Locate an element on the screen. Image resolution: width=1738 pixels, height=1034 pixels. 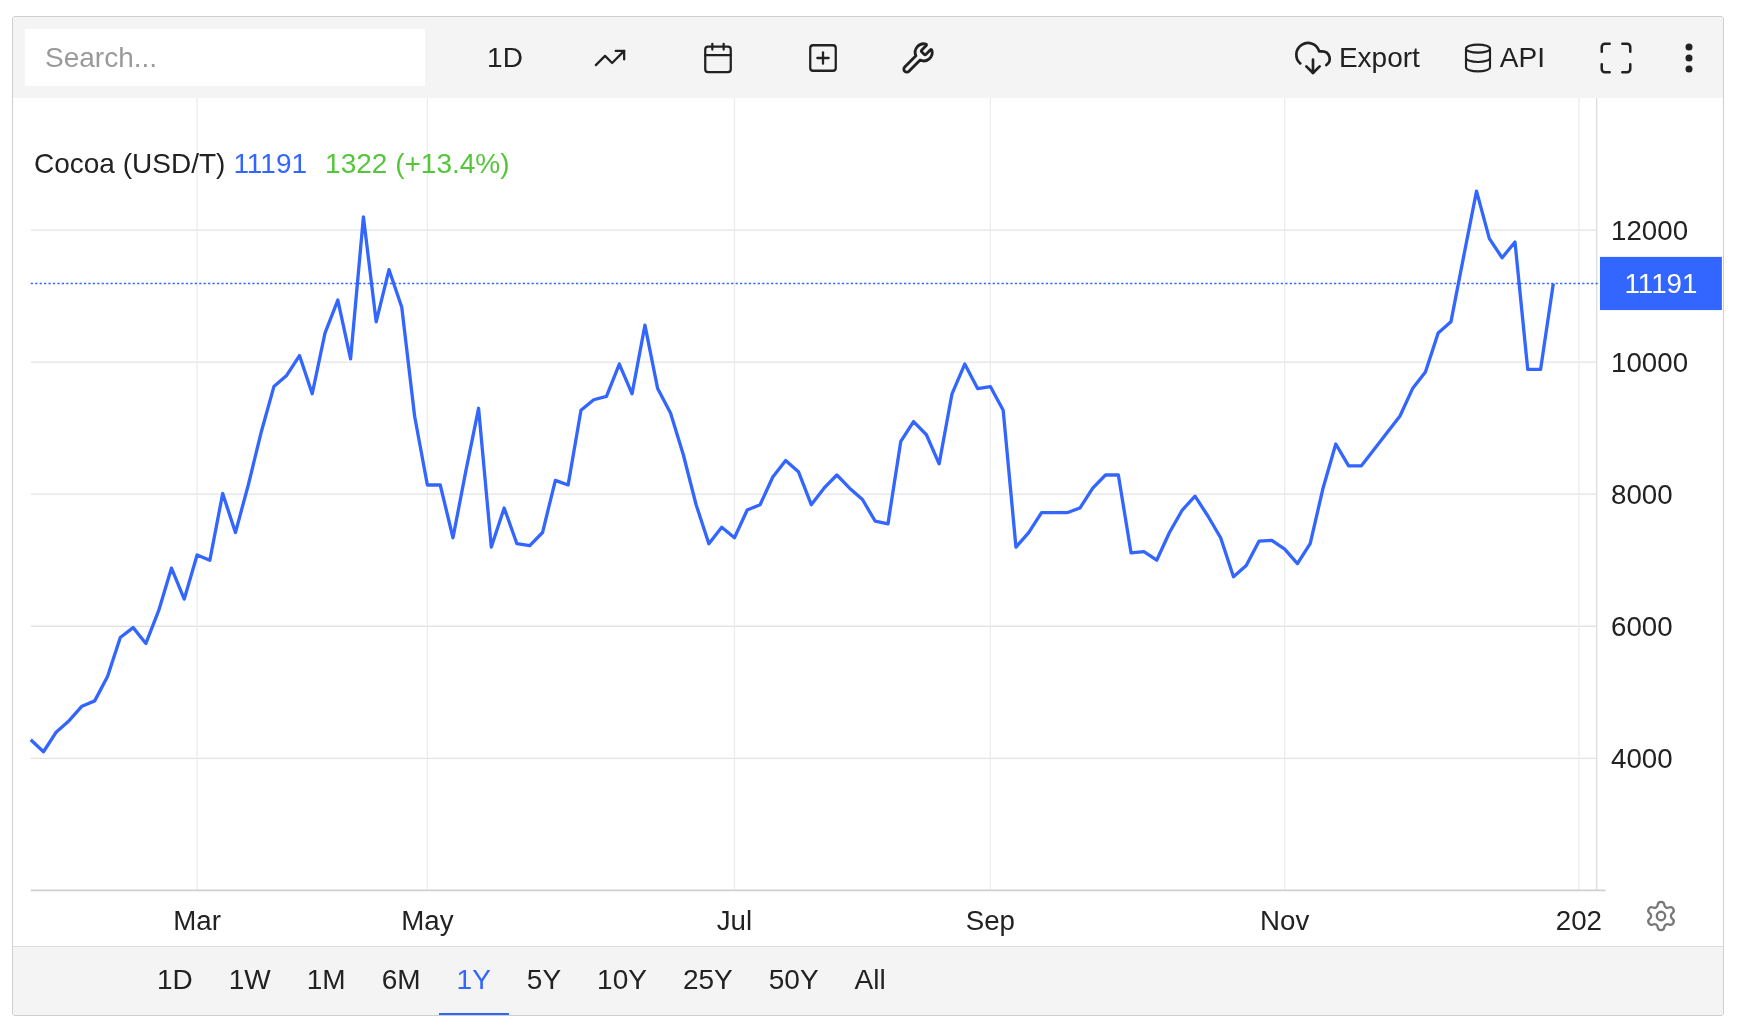
range-tab: 25Y is located at coordinates (707, 980).